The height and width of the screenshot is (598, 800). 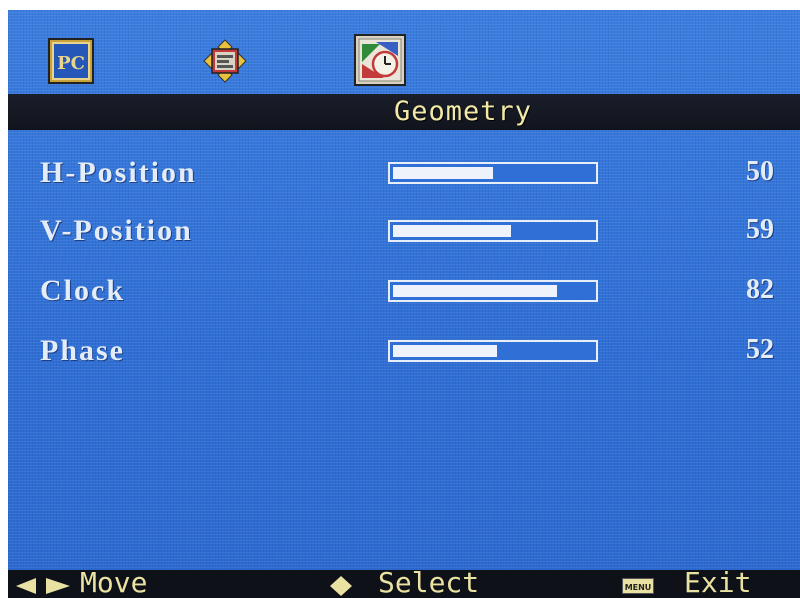 I want to click on setting-row-clock: Clock 82, so click(x=404, y=294).